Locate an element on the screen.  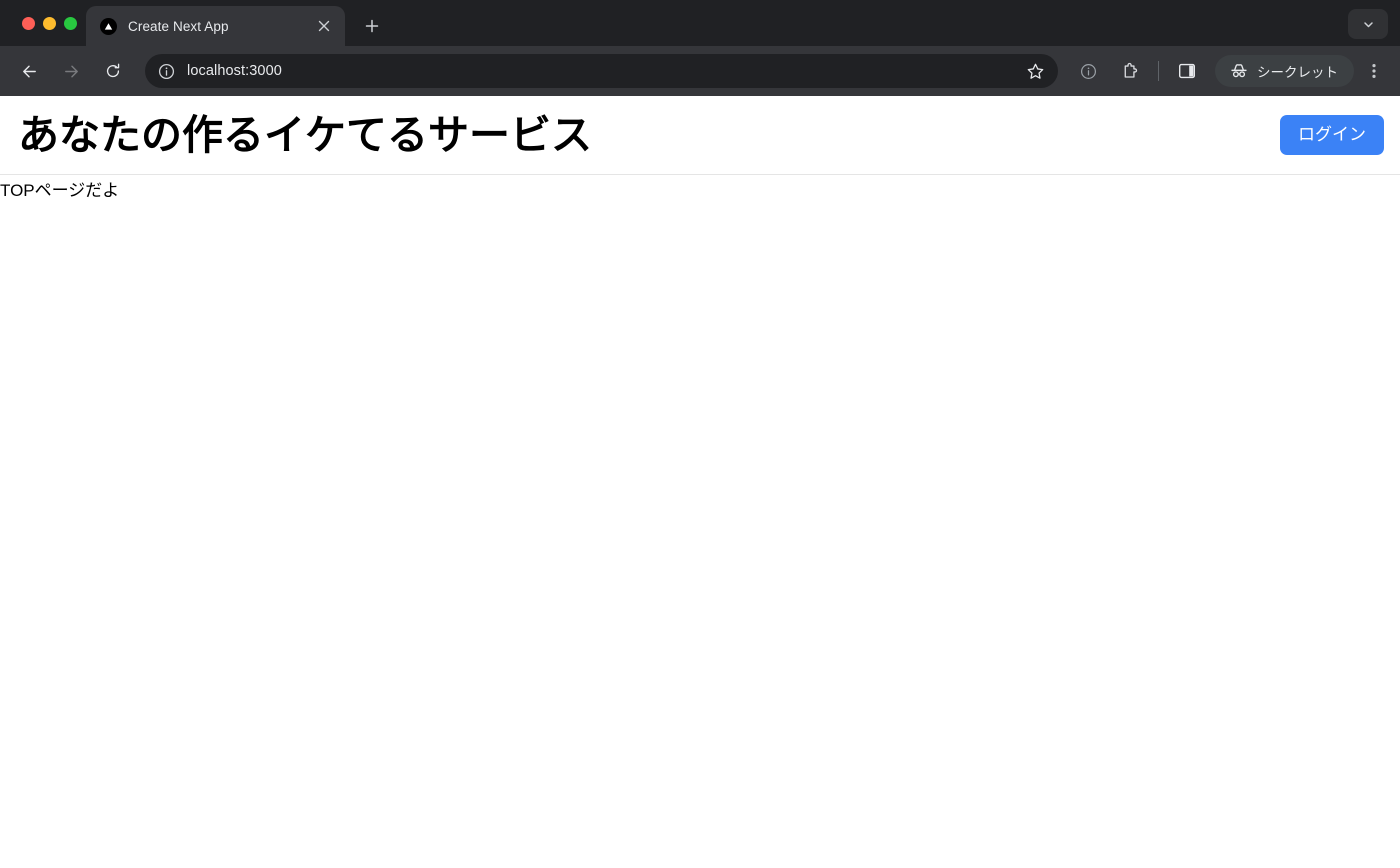
new-tab-button is located at coordinates (372, 26).